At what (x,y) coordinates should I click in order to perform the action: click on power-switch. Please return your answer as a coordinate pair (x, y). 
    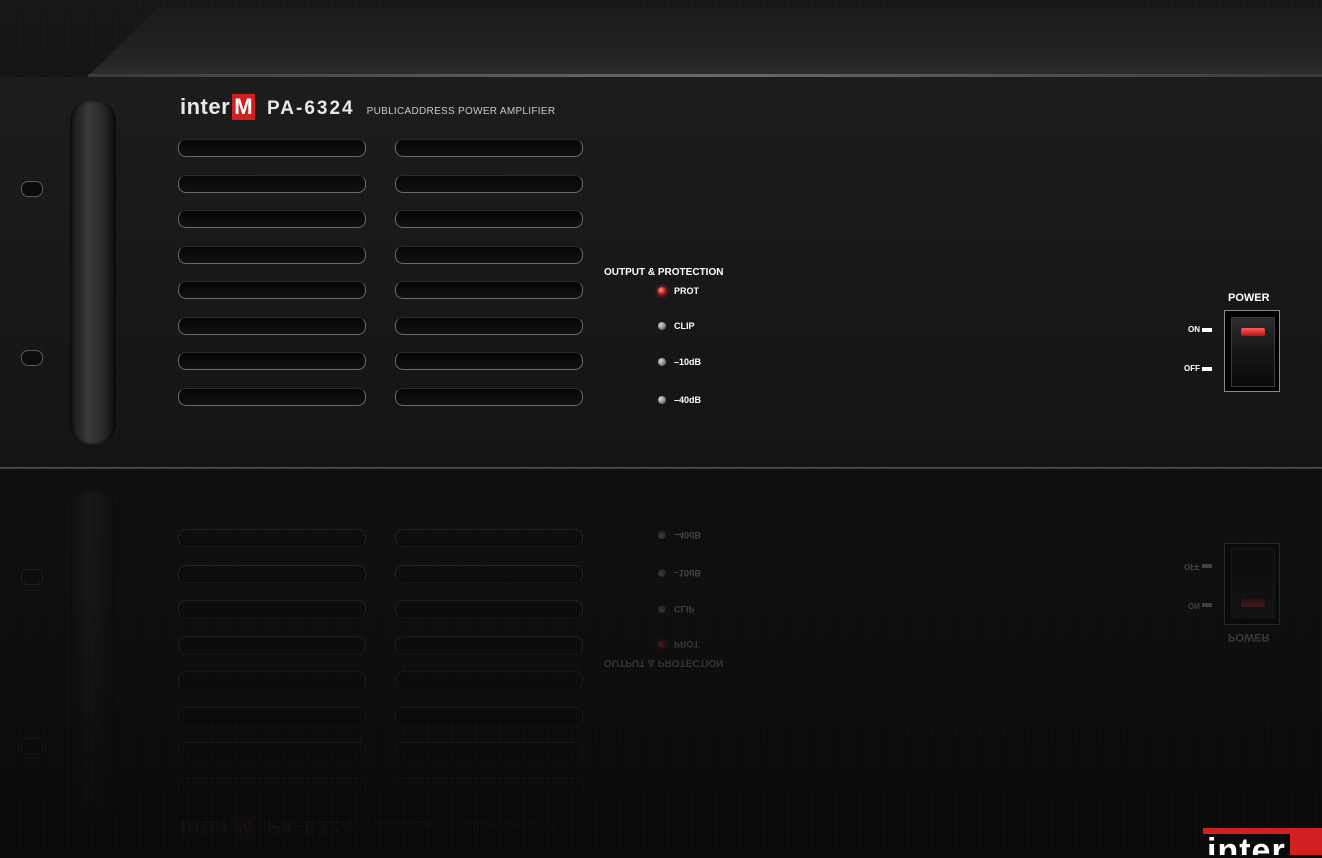
    Looking at the image, I should click on (1252, 351).